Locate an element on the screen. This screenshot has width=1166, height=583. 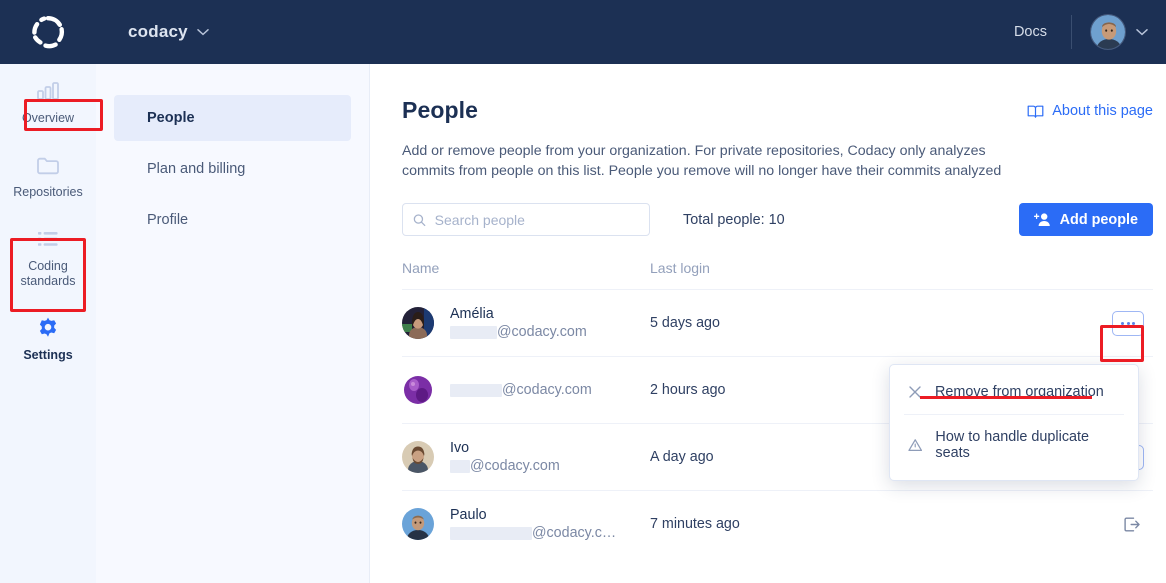
add-people-label: Add people is located at coordinates (1098, 219).